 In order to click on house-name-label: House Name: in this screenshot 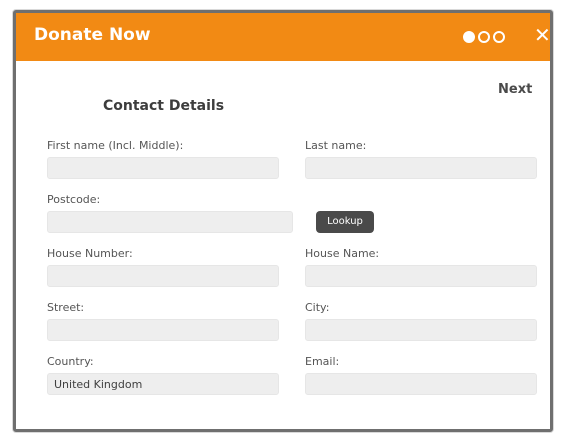, I will do `click(342, 253)`.